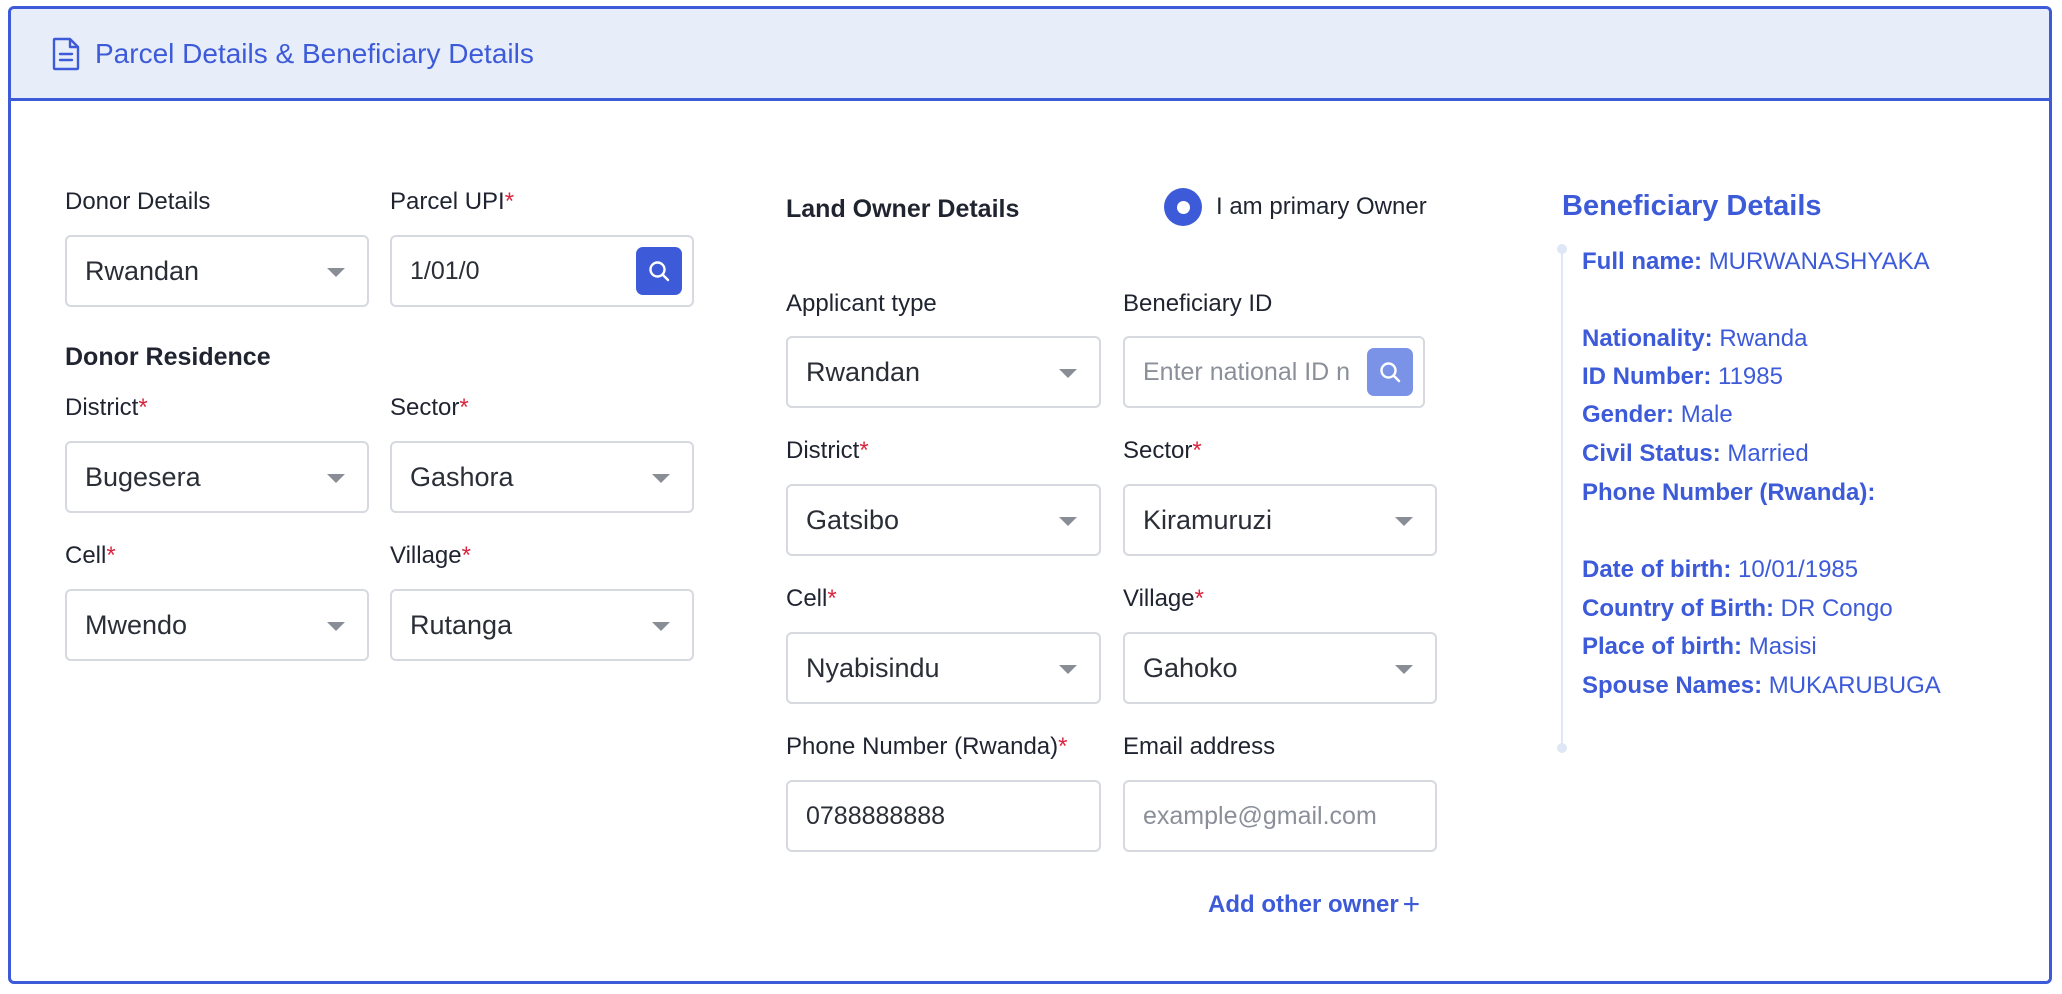  What do you see at coordinates (66, 54) in the screenshot?
I see `document-icon` at bounding box center [66, 54].